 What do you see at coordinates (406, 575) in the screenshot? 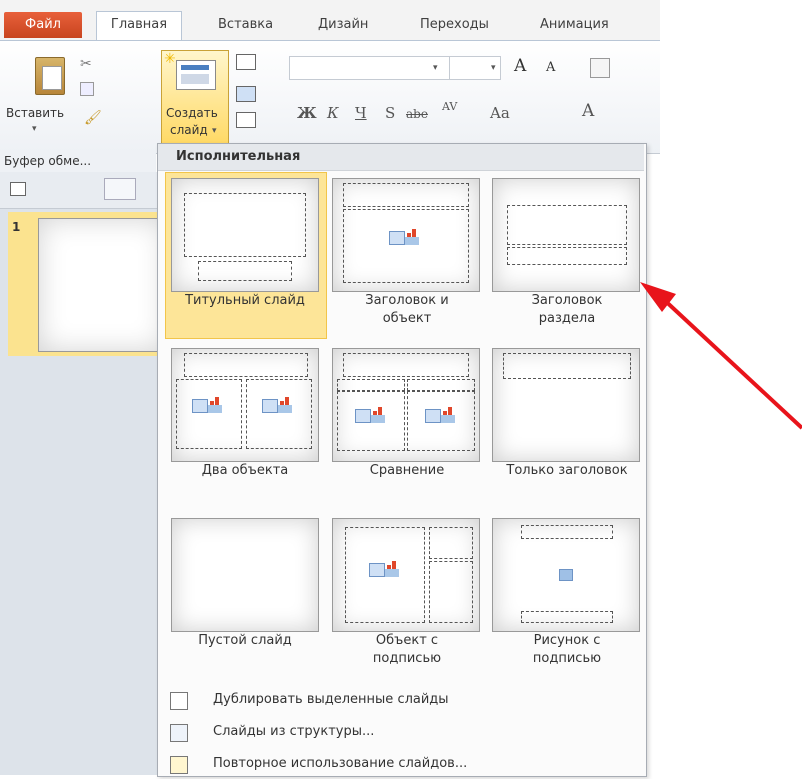
I see `layout-thumb-content-caption` at bounding box center [406, 575].